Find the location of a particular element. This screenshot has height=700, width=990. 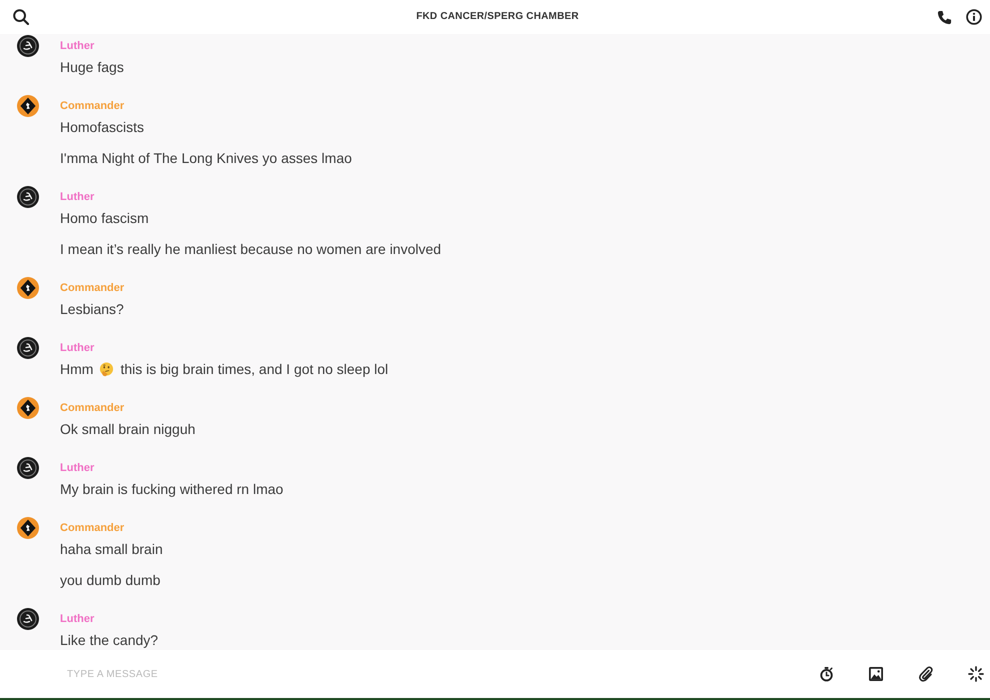

message-text: Homofascists is located at coordinates (102, 127).